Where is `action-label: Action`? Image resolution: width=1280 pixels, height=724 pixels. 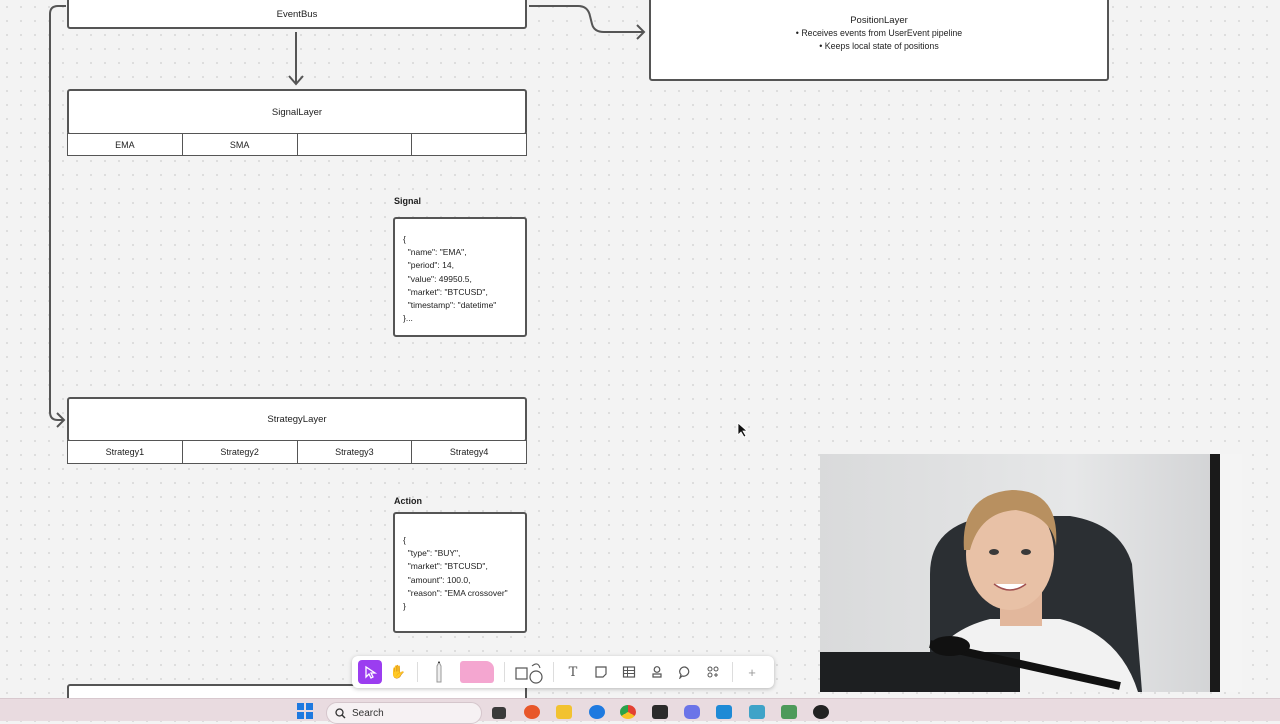
action-label: Action is located at coordinates (408, 501).